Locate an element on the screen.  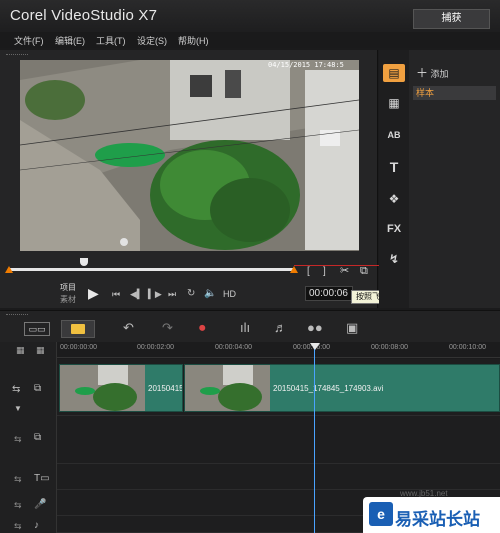
video-timestamp: 04/15/2015 17:48:5 is located at coordinates (306, 65).